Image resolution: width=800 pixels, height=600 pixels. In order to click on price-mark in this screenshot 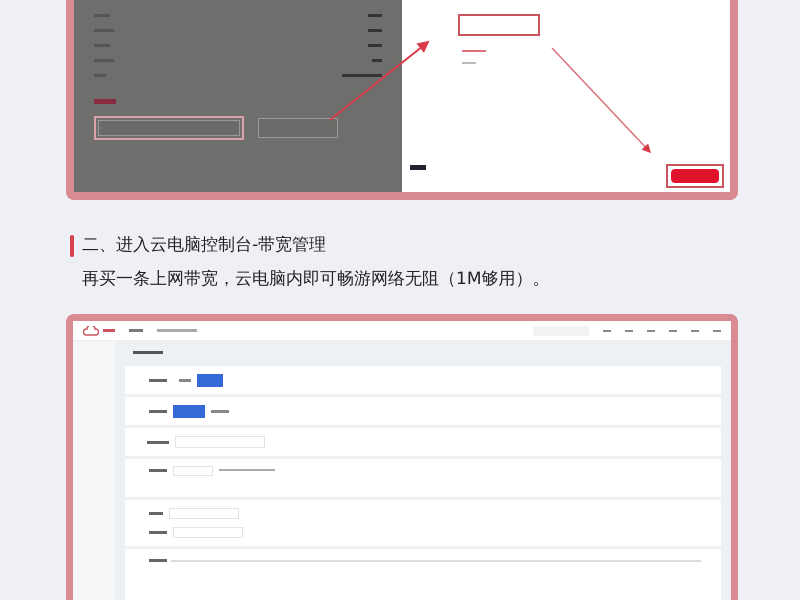, I will do `click(105, 101)`.